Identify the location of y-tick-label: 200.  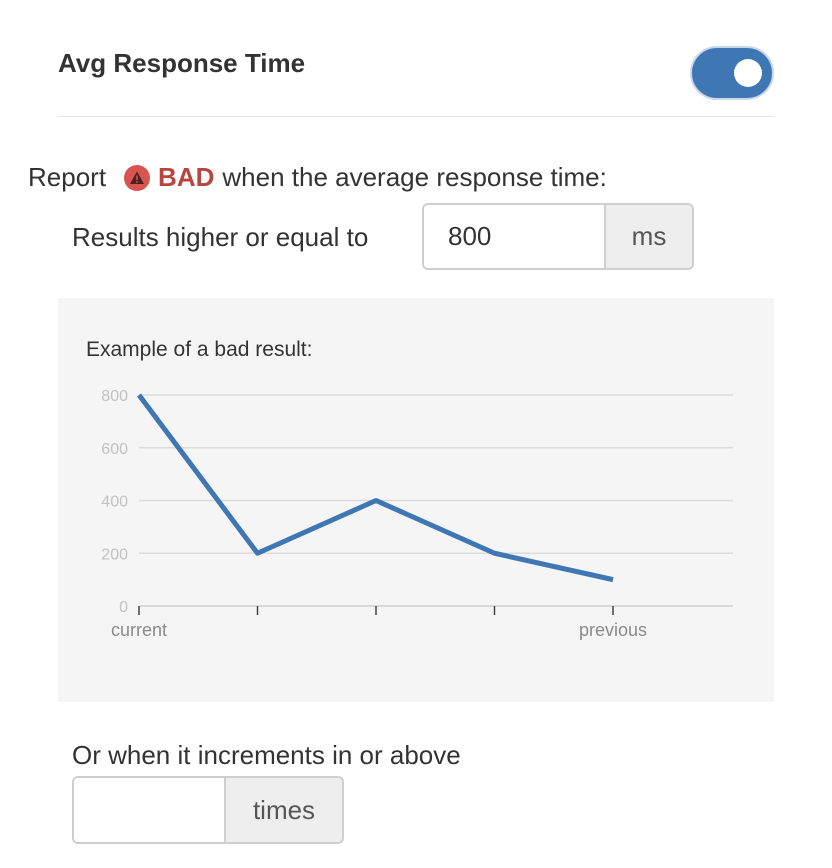
(114, 554).